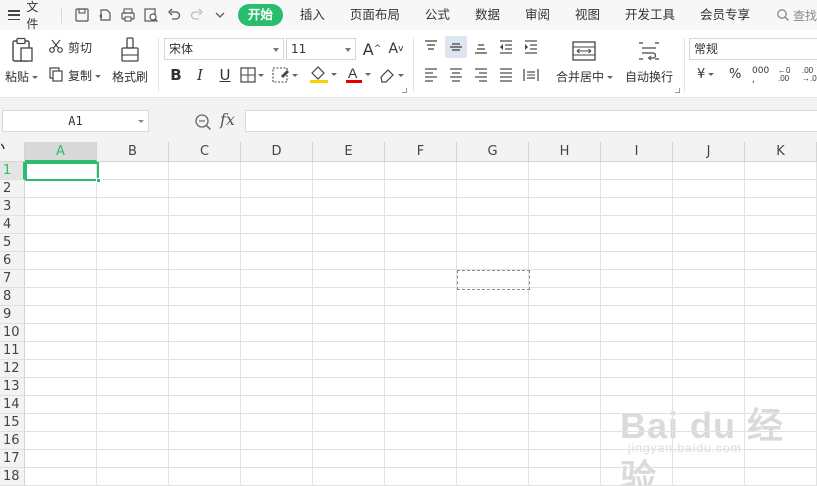 This screenshot has height=486, width=817. I want to click on justify-button, so click(506, 75).